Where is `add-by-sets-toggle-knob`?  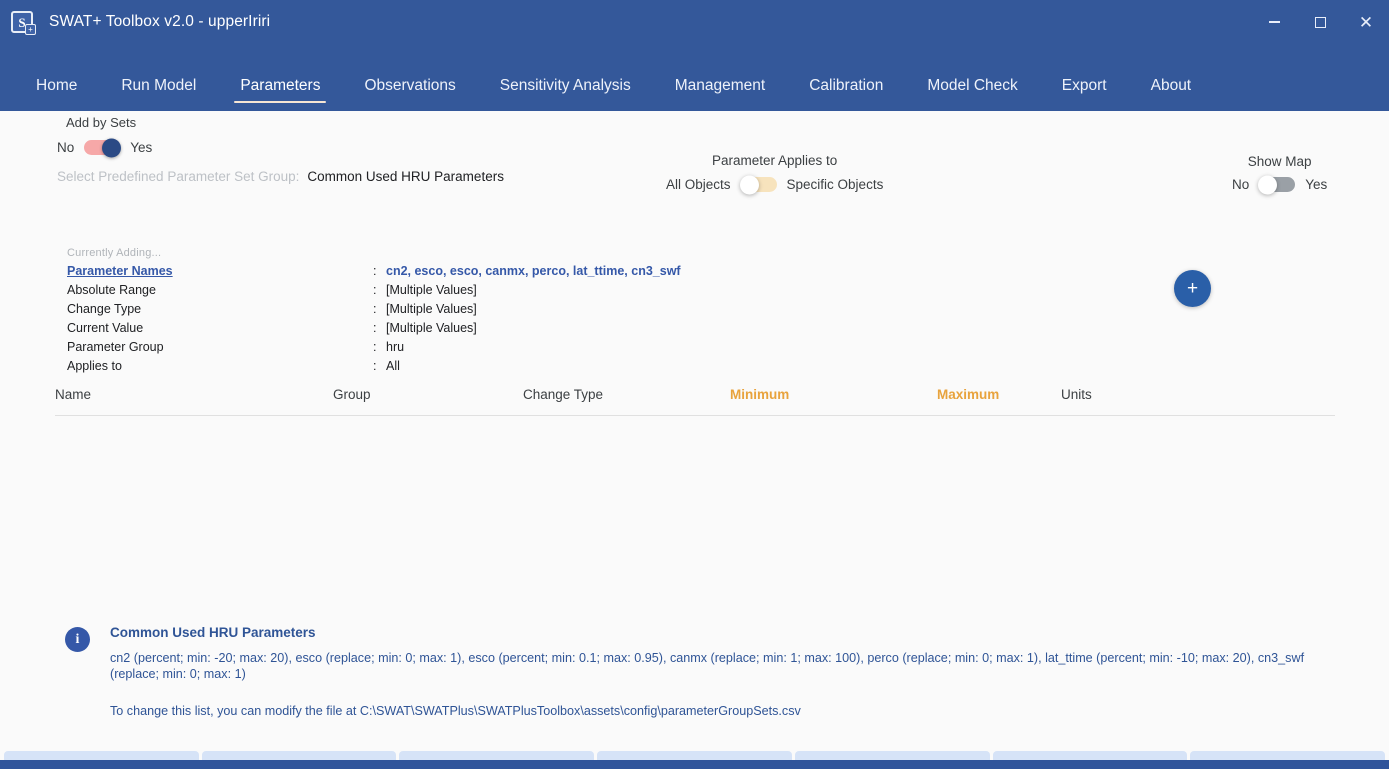 add-by-sets-toggle-knob is located at coordinates (112, 147).